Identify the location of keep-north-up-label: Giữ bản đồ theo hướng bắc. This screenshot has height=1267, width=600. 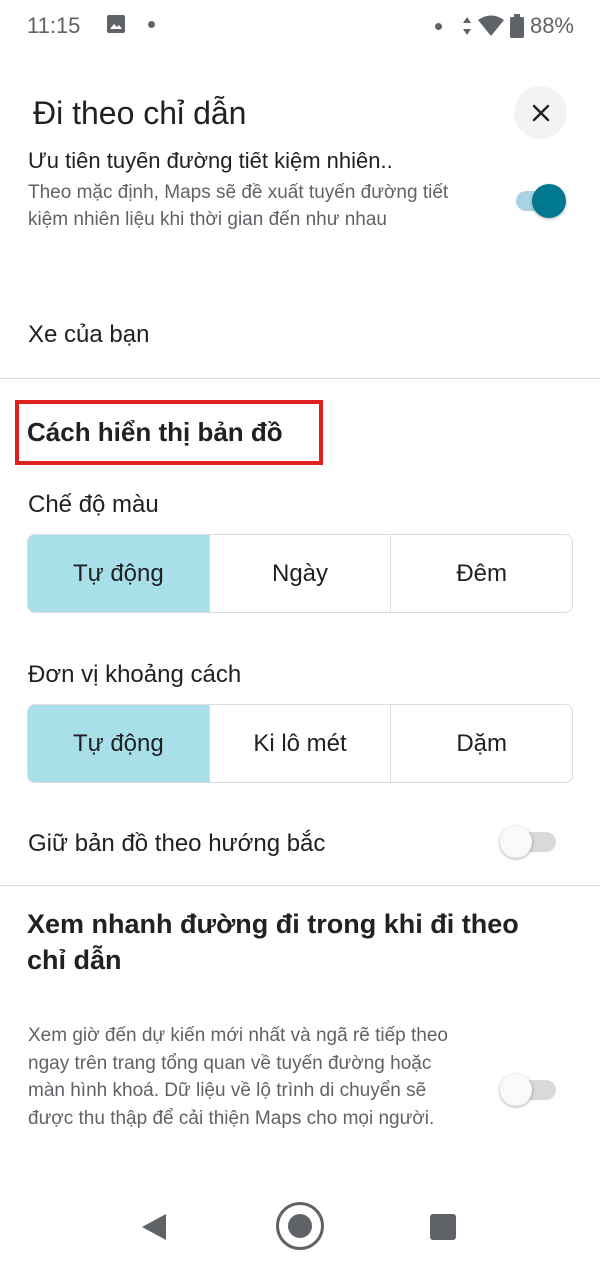
(177, 843).